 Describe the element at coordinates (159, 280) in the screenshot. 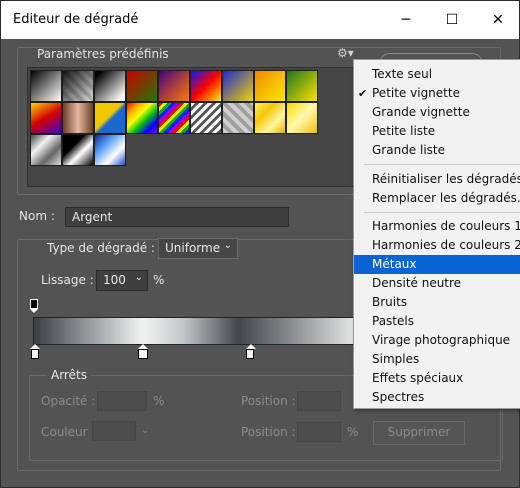

I see `smoothness-unit: %` at that location.